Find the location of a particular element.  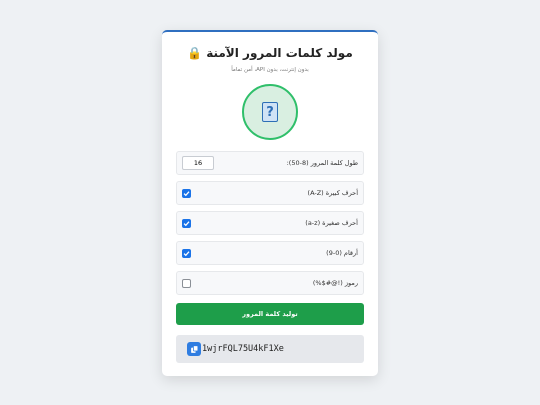

uppercase-checkbox is located at coordinates (186, 193).